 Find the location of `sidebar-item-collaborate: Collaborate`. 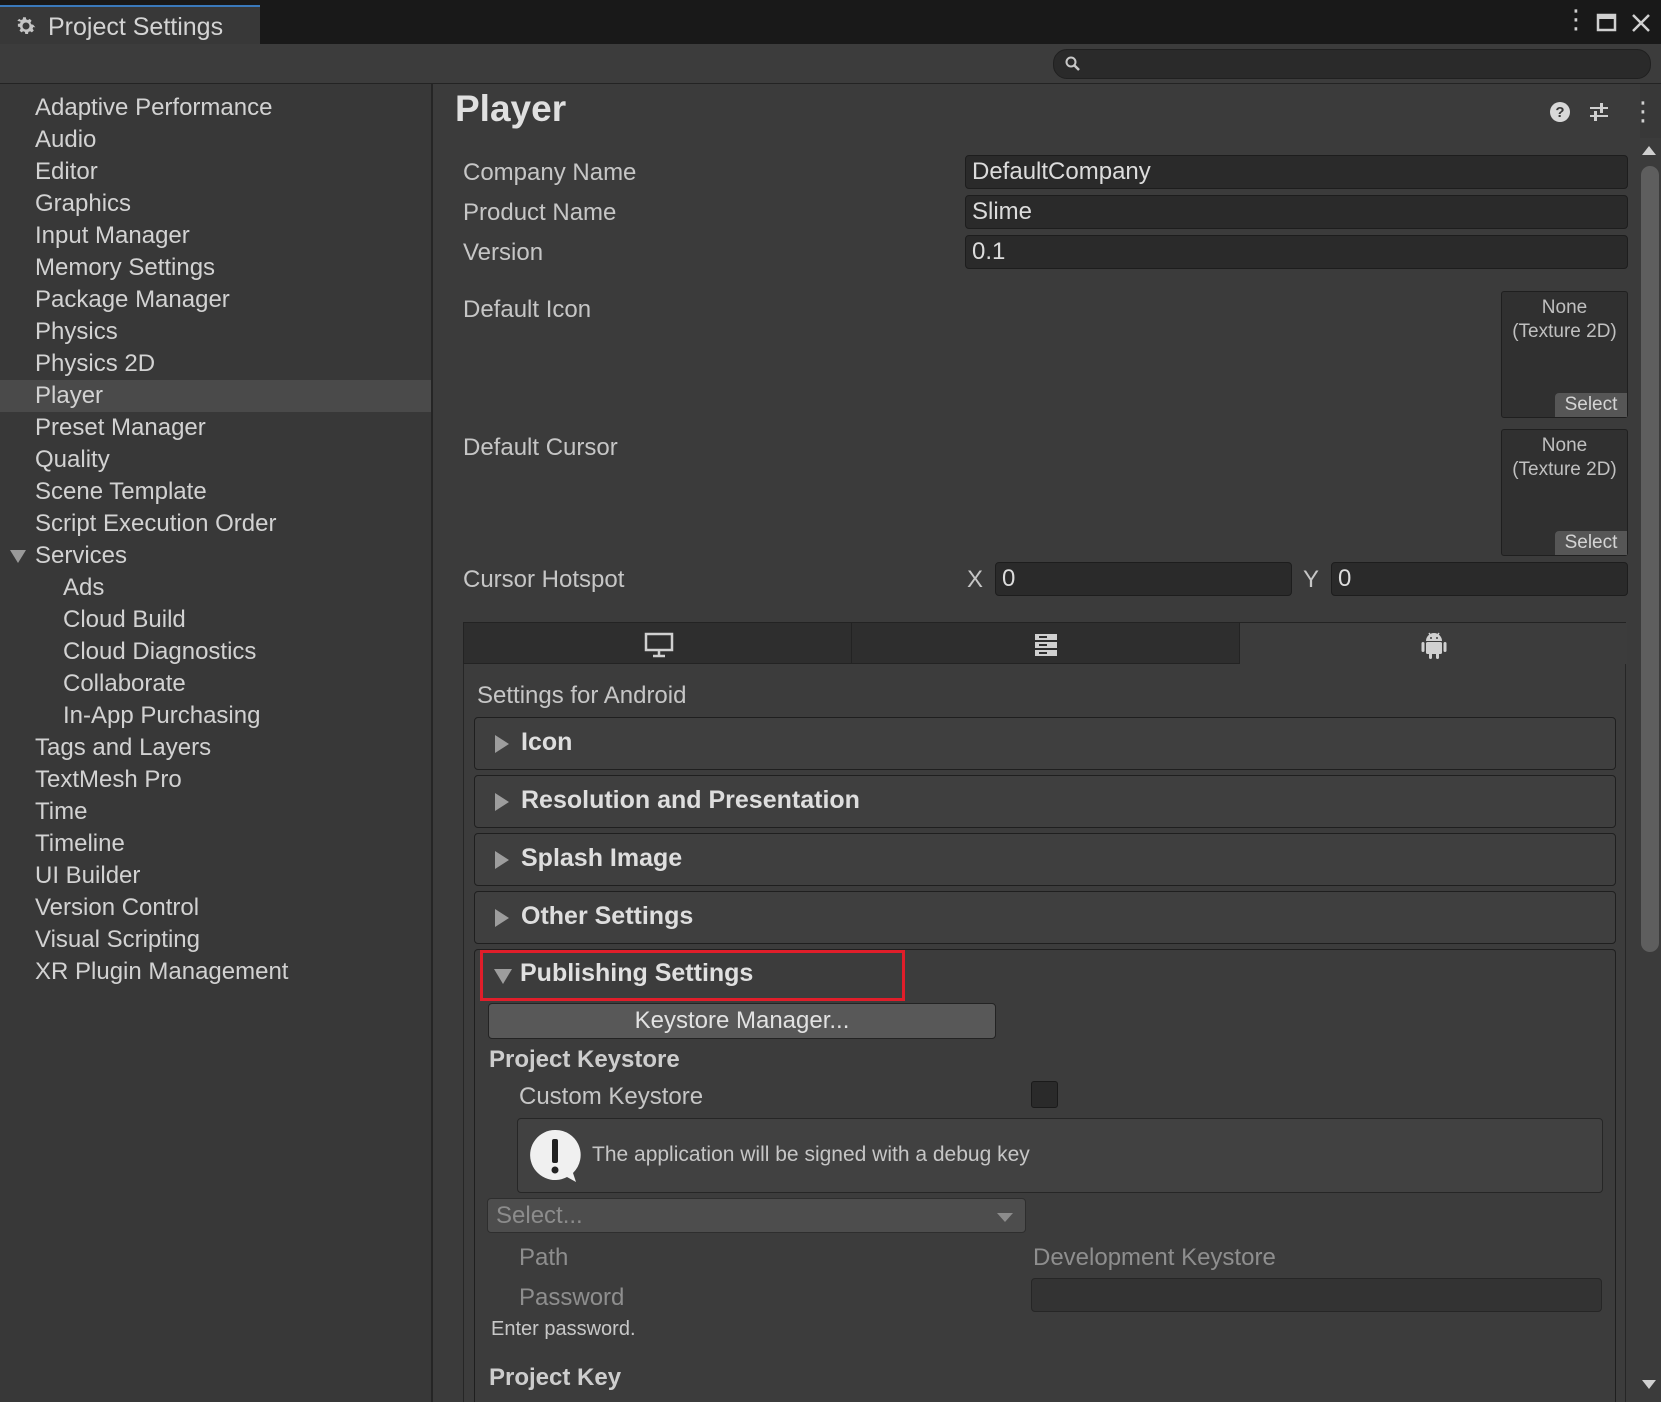

sidebar-item-collaborate: Collaborate is located at coordinates (215, 684).